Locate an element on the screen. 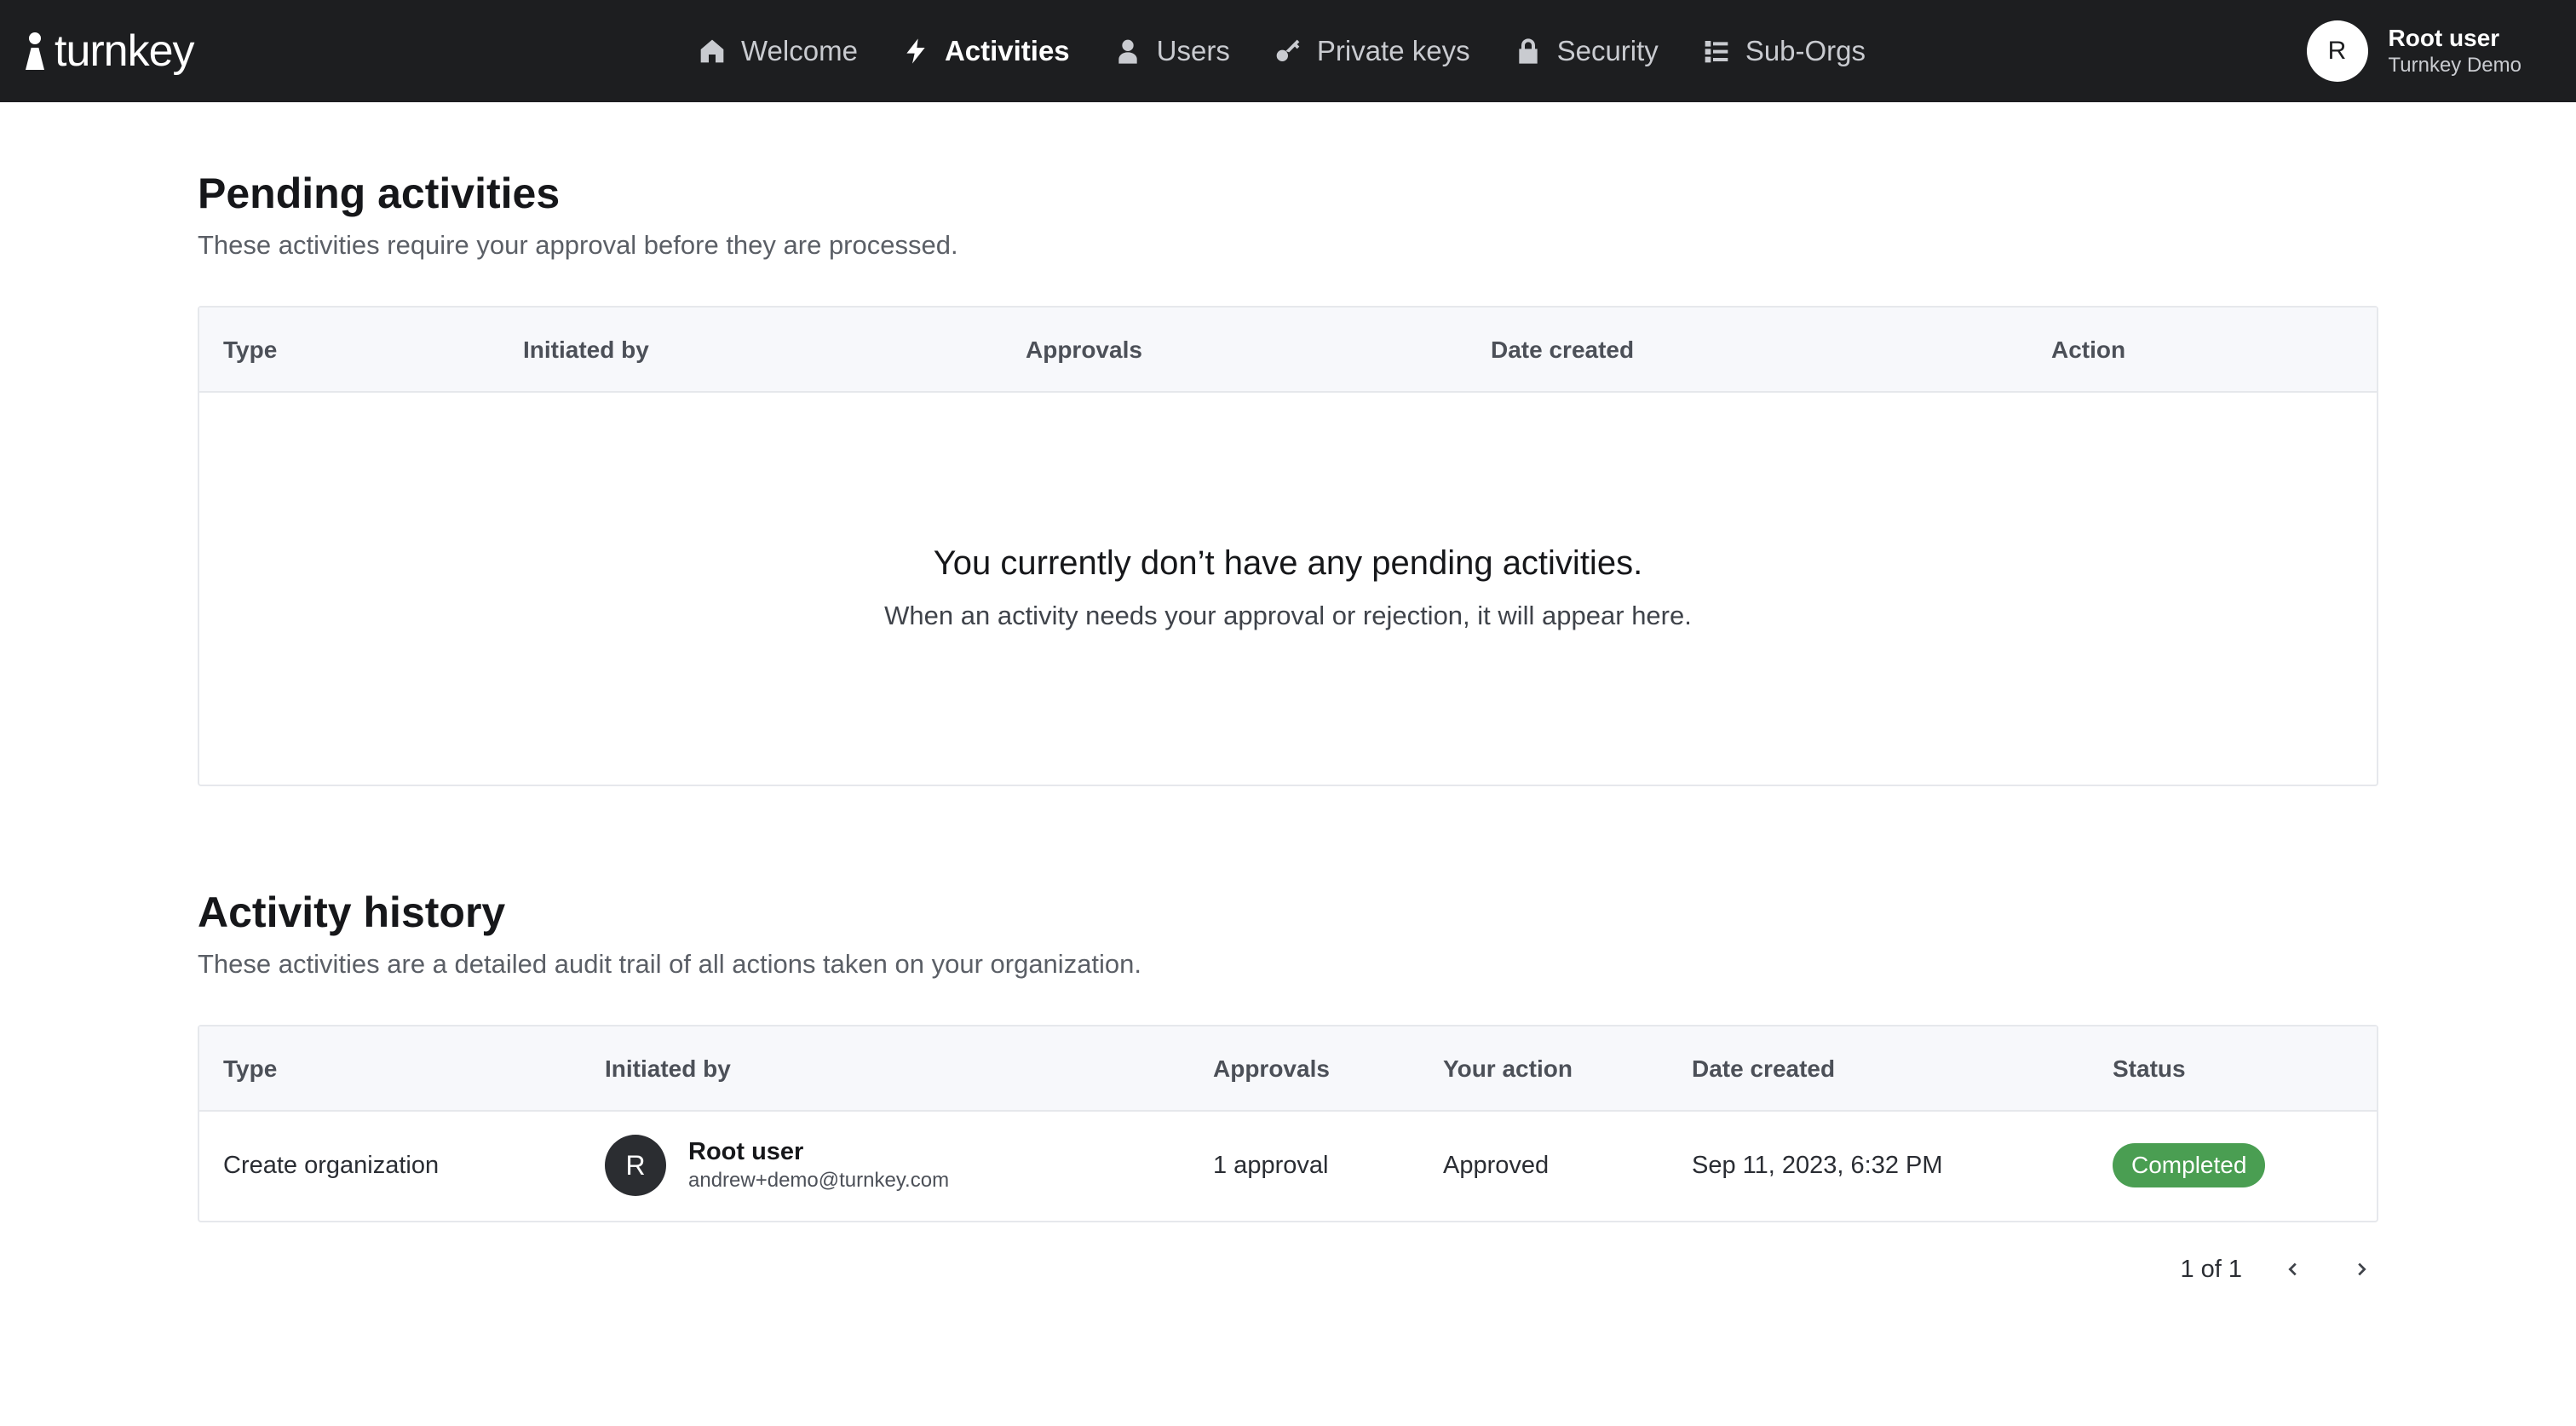 This screenshot has height=1426, width=2576. key-icon is located at coordinates (1288, 50).